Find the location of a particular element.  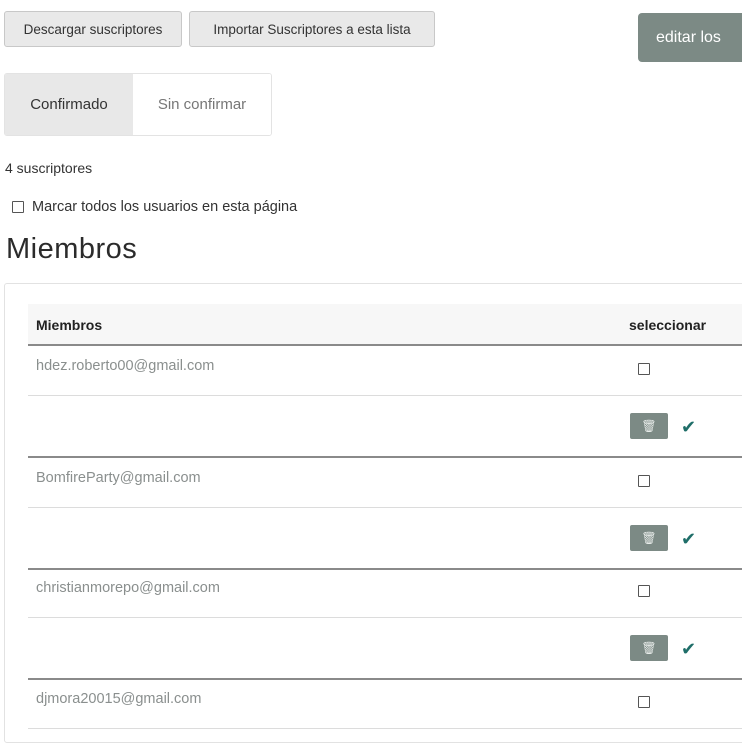

section-title: Miembros is located at coordinates (72, 249).